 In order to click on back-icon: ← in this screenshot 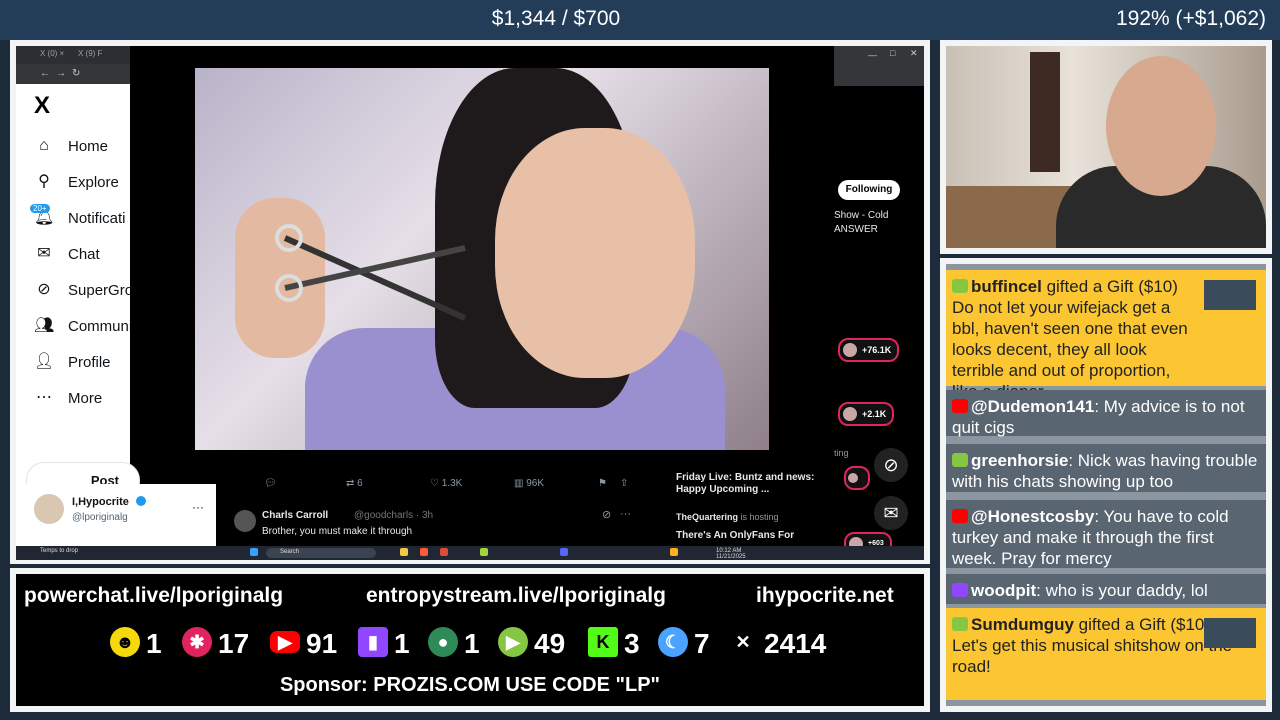, I will do `click(45, 73)`.